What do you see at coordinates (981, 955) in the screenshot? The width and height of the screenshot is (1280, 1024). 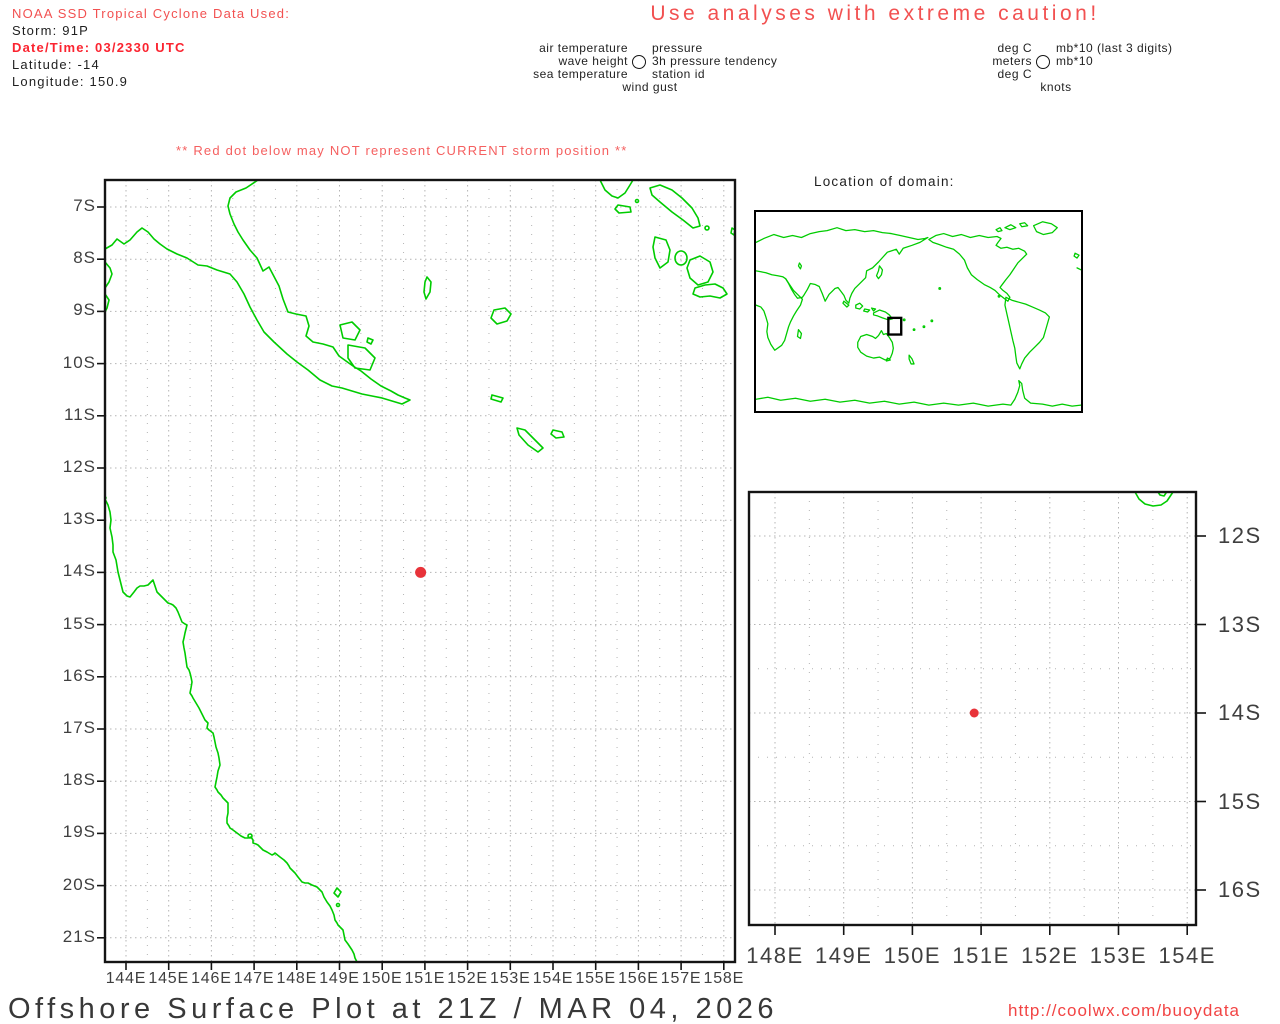 I see `lon-tick-label: 151E` at bounding box center [981, 955].